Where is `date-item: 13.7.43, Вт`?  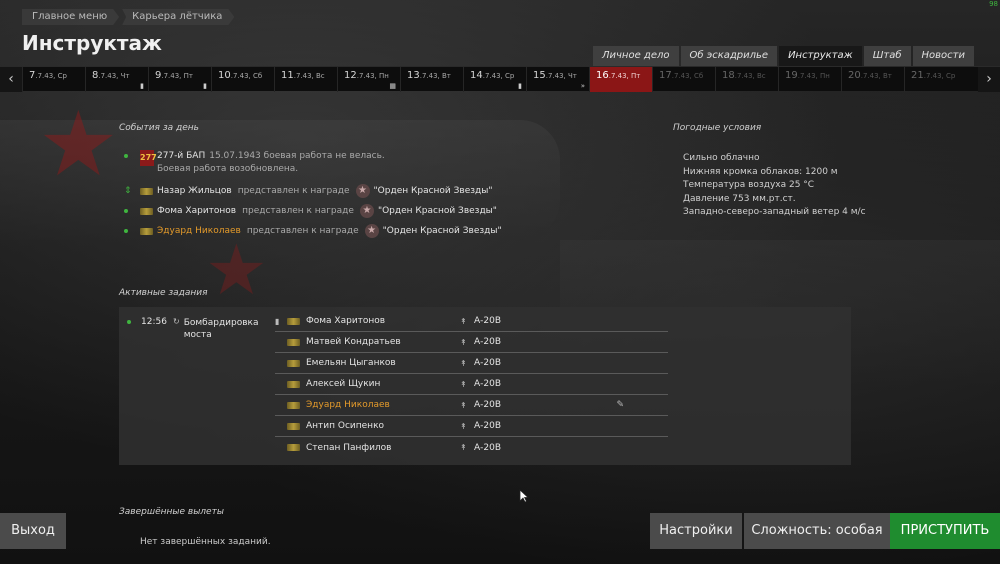 date-item: 13.7.43, Вт is located at coordinates (431, 79).